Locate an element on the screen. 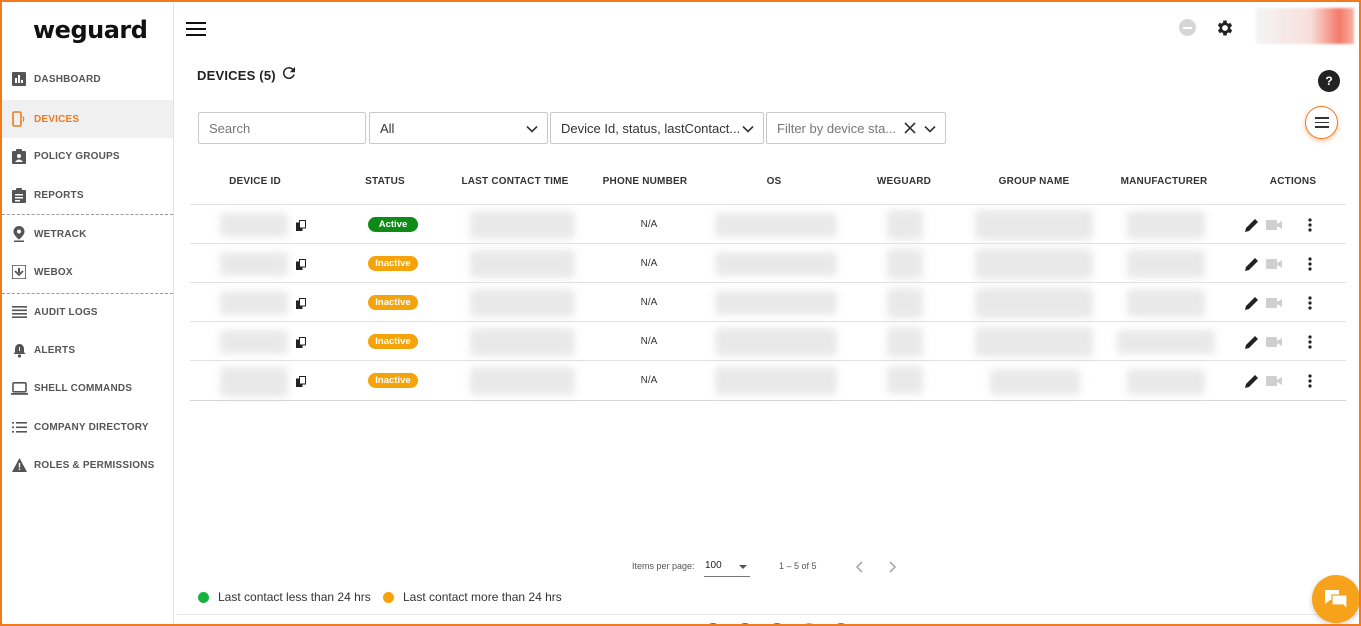  menu-toggle-button is located at coordinates (196, 30).